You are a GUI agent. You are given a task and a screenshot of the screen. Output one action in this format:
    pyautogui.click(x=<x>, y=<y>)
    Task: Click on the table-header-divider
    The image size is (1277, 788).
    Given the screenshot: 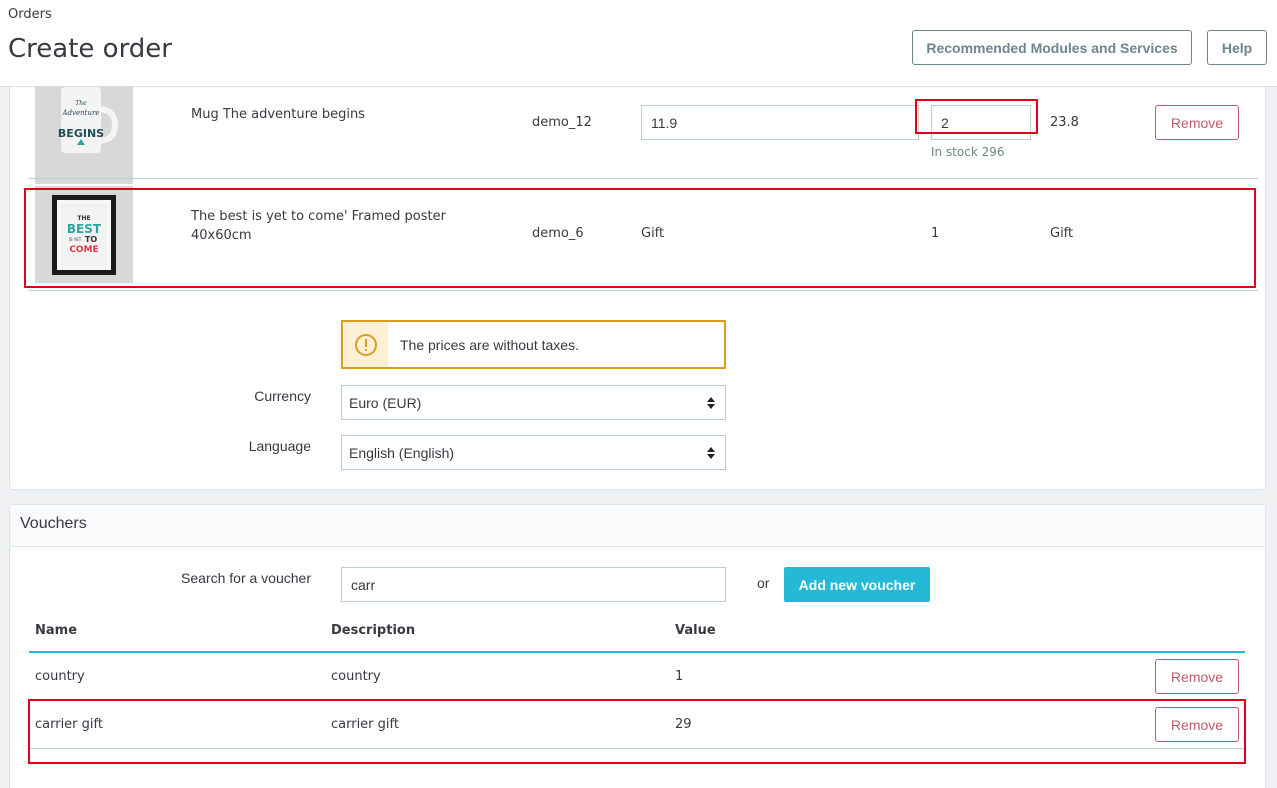 What is the action you would take?
    pyautogui.click(x=637, y=652)
    